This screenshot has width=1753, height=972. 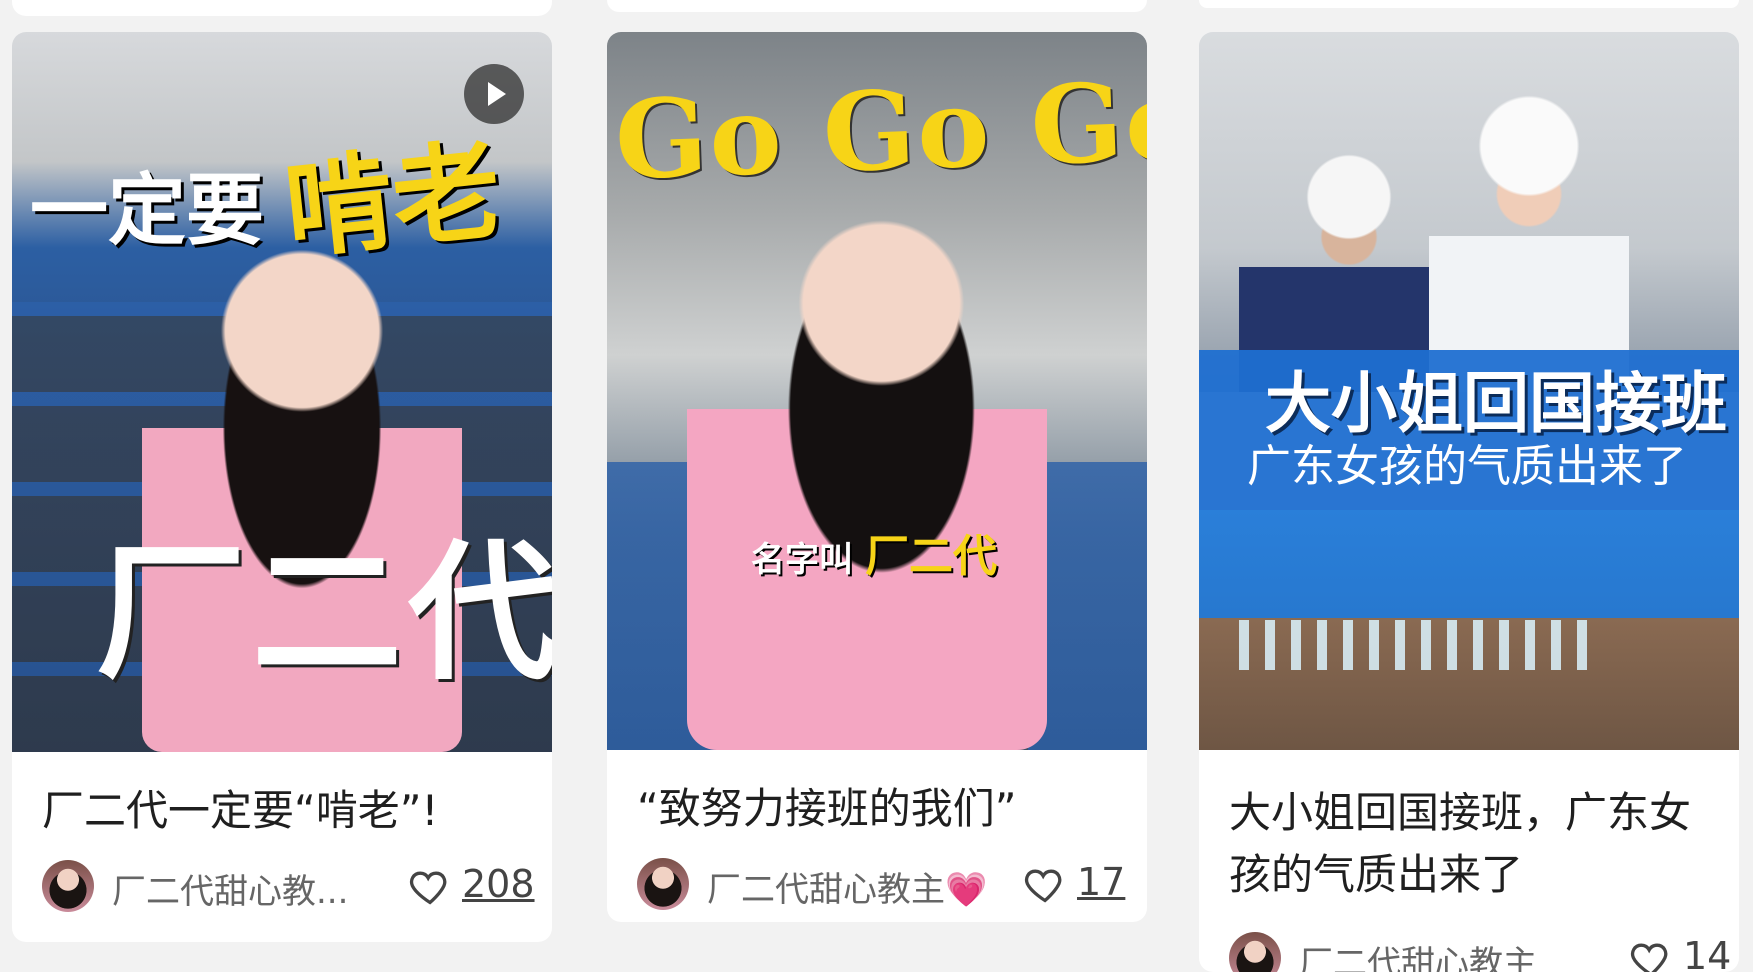 I want to click on bottles-decor, so click(x=1419, y=645).